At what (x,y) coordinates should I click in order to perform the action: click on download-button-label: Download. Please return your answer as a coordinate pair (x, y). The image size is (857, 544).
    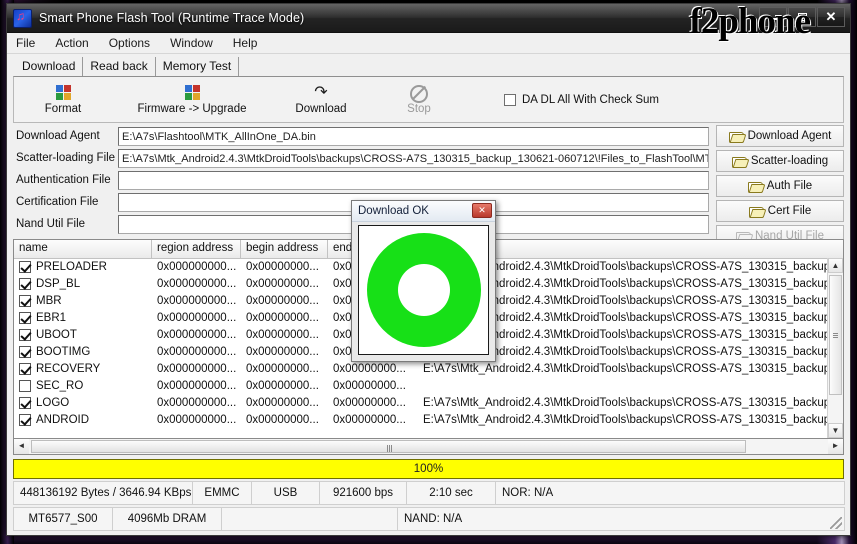
    Looking at the image, I should click on (321, 108).